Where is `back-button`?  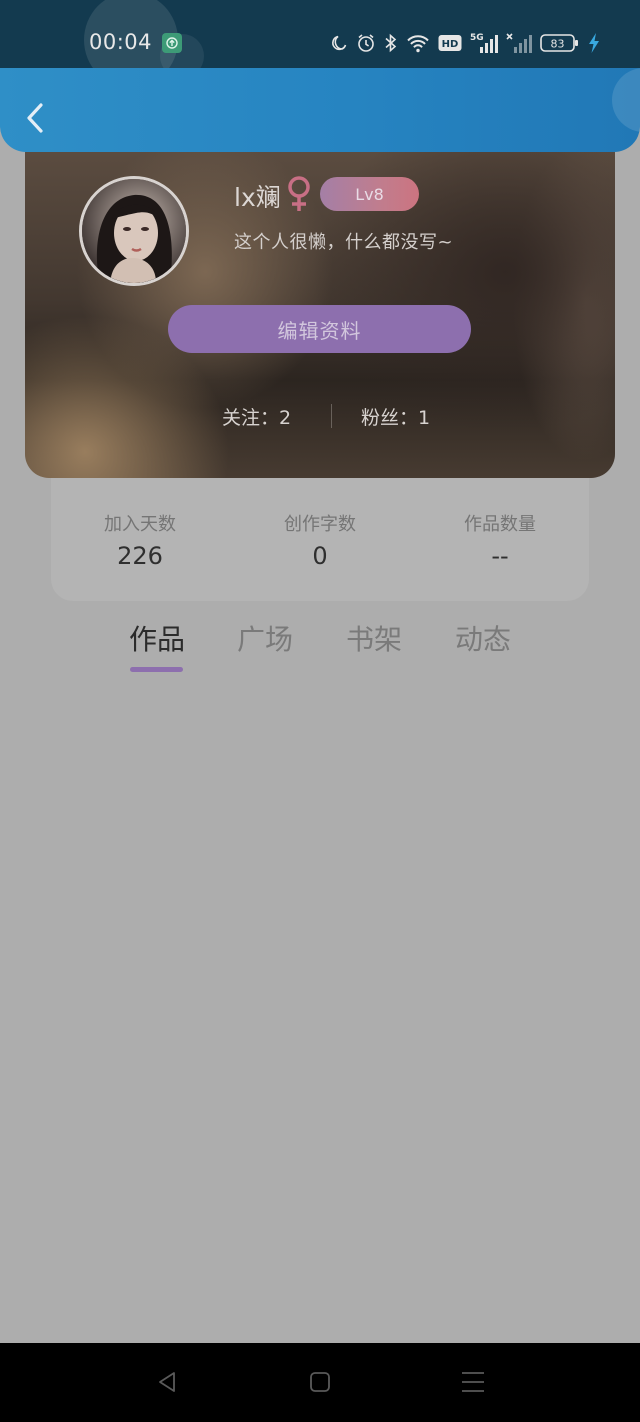 back-button is located at coordinates (35, 118).